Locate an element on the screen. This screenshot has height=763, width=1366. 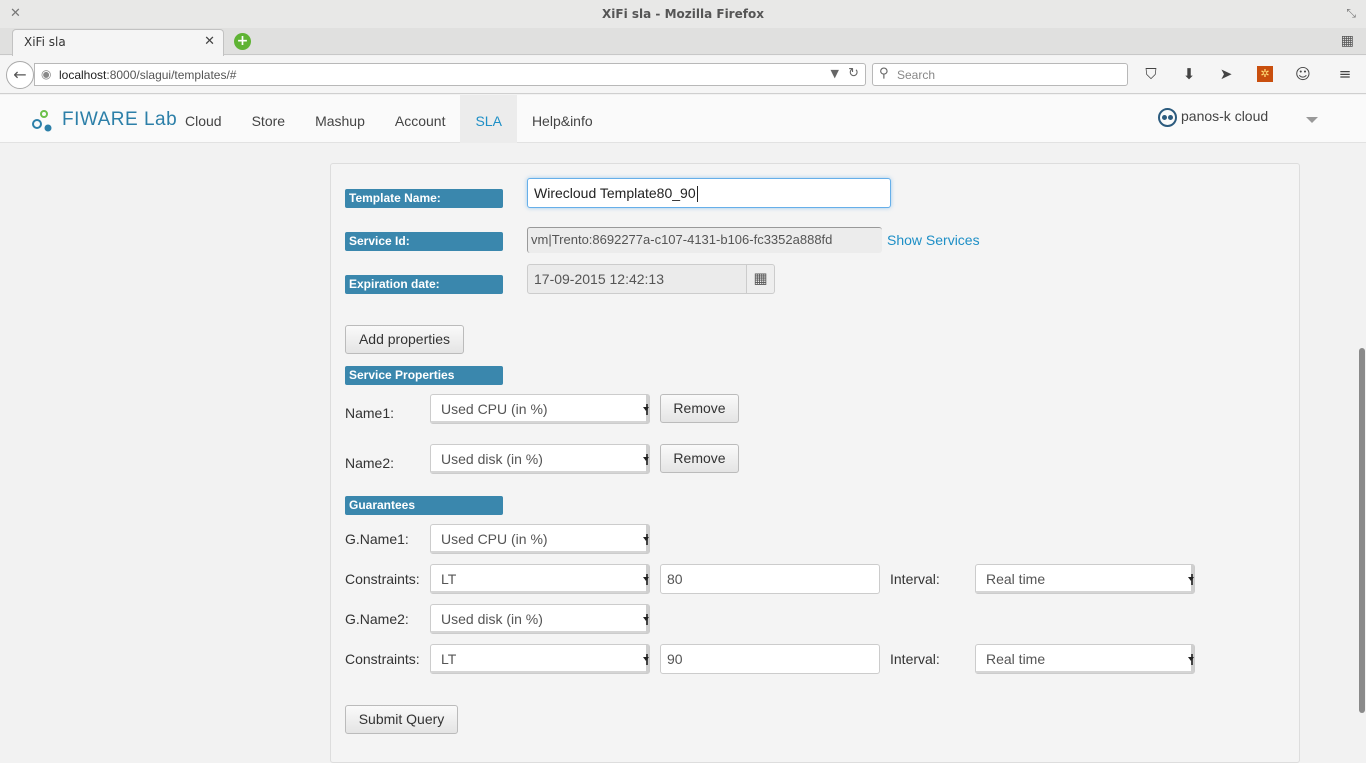
maximize-window-icon: ⤡ is located at coordinates (1351, 13).